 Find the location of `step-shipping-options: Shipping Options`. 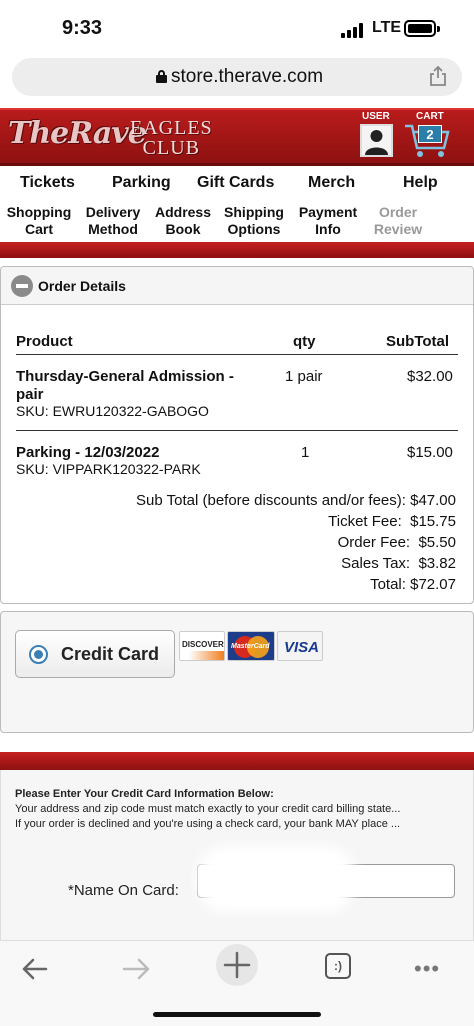

step-shipping-options: Shipping Options is located at coordinates (254, 221).